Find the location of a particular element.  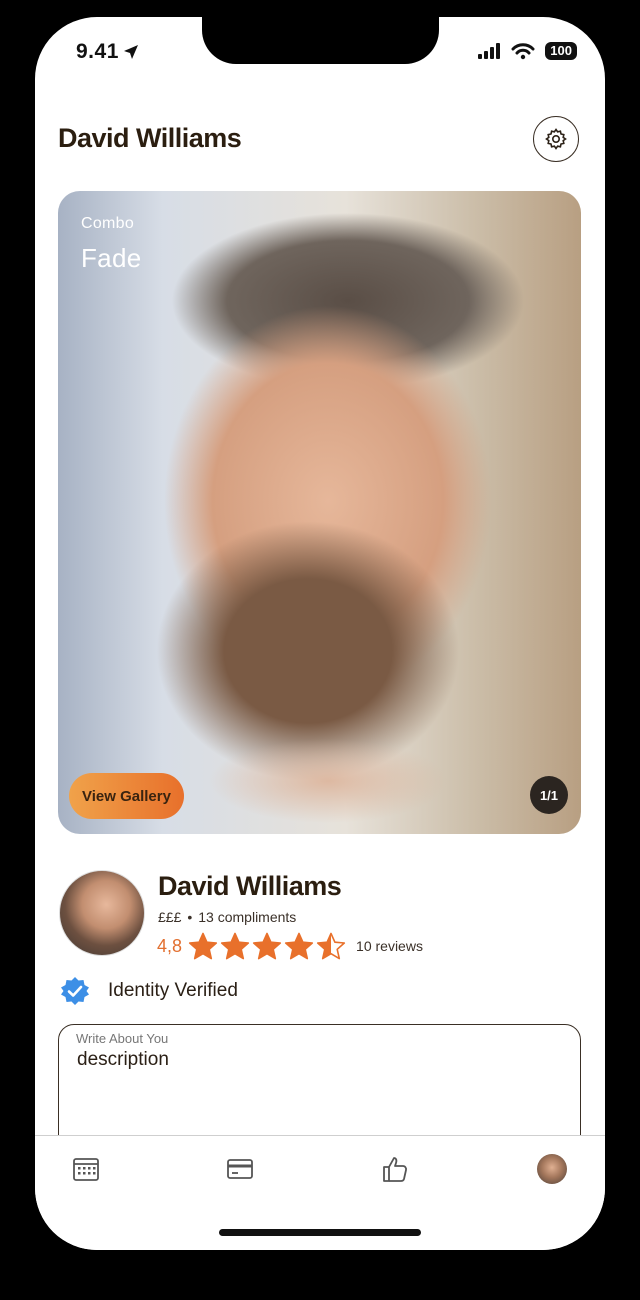

rating-value: 4,8 is located at coordinates (170, 945).